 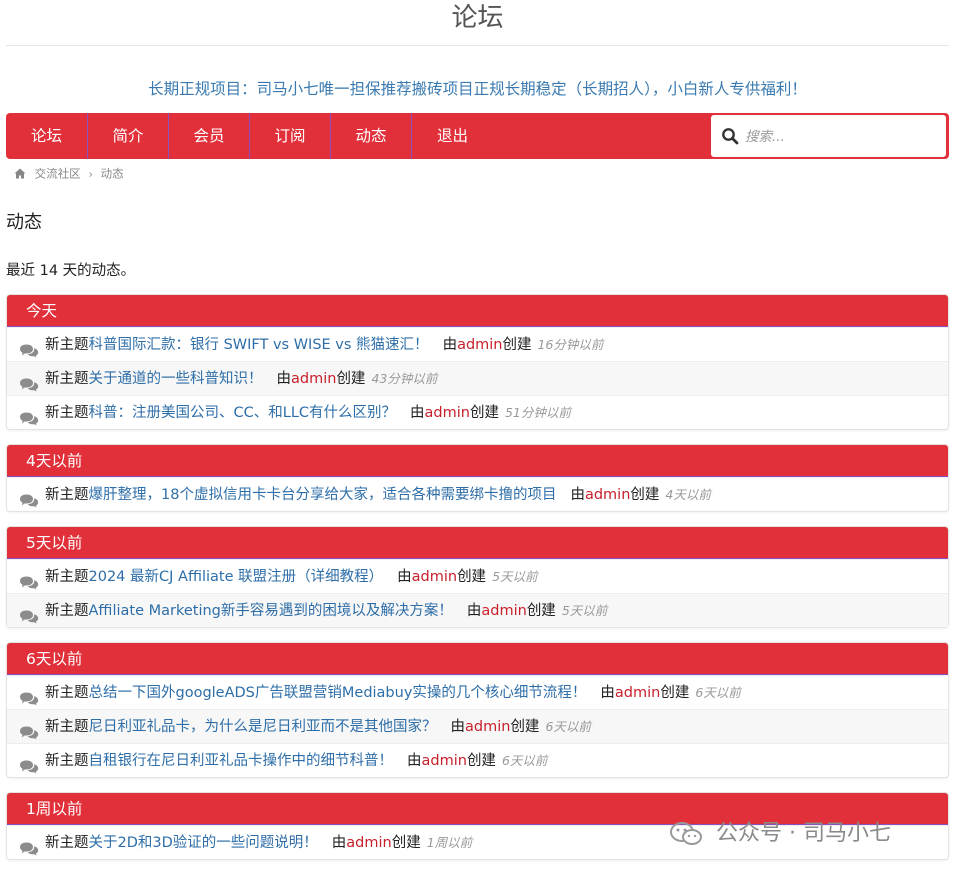 I want to click on topic-link: 科普国际汇款：银行 SWIFT vs WISE vs 熊猫速汇！, so click(x=259, y=345).